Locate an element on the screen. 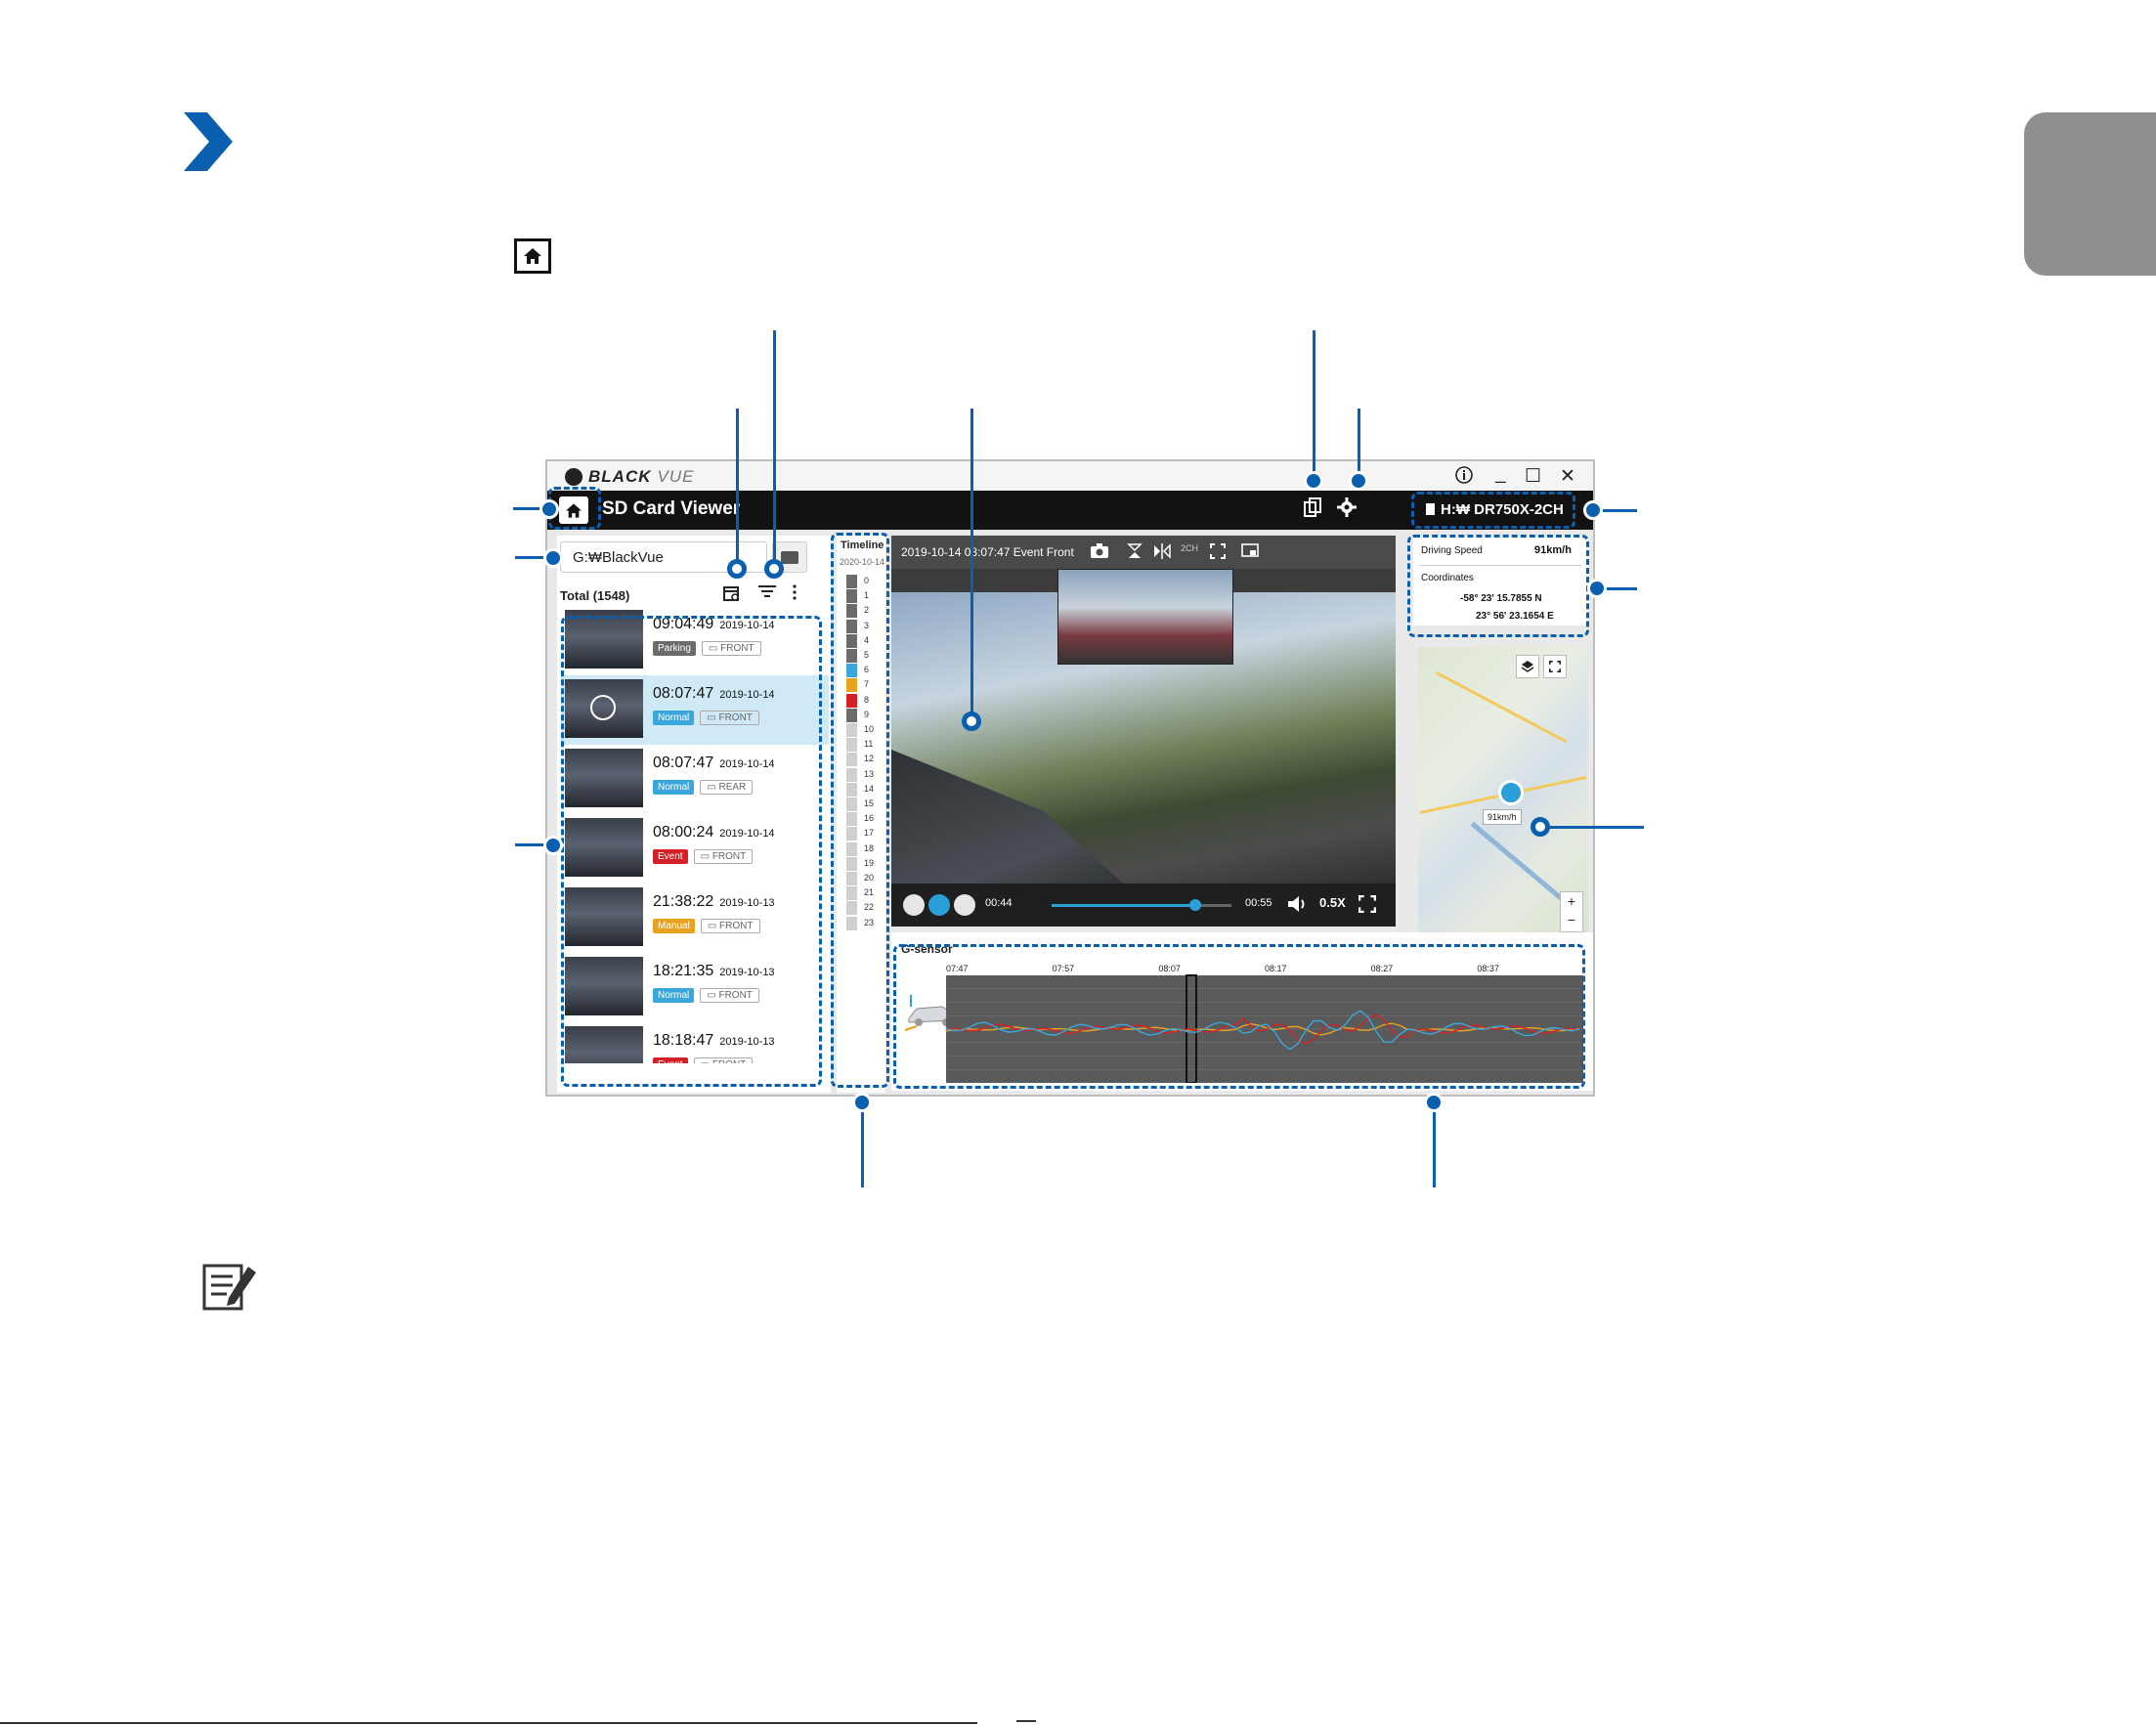  vehicle-location-marker is located at coordinates (1511, 792).